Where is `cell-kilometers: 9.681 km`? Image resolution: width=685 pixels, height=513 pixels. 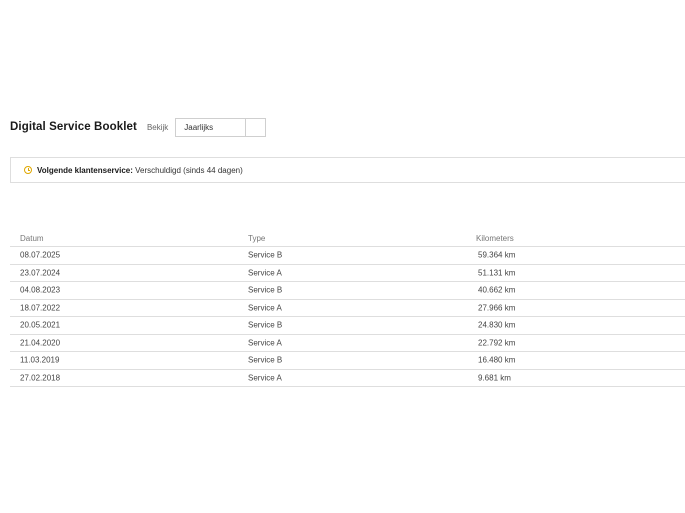 cell-kilometers: 9.681 km is located at coordinates (494, 378).